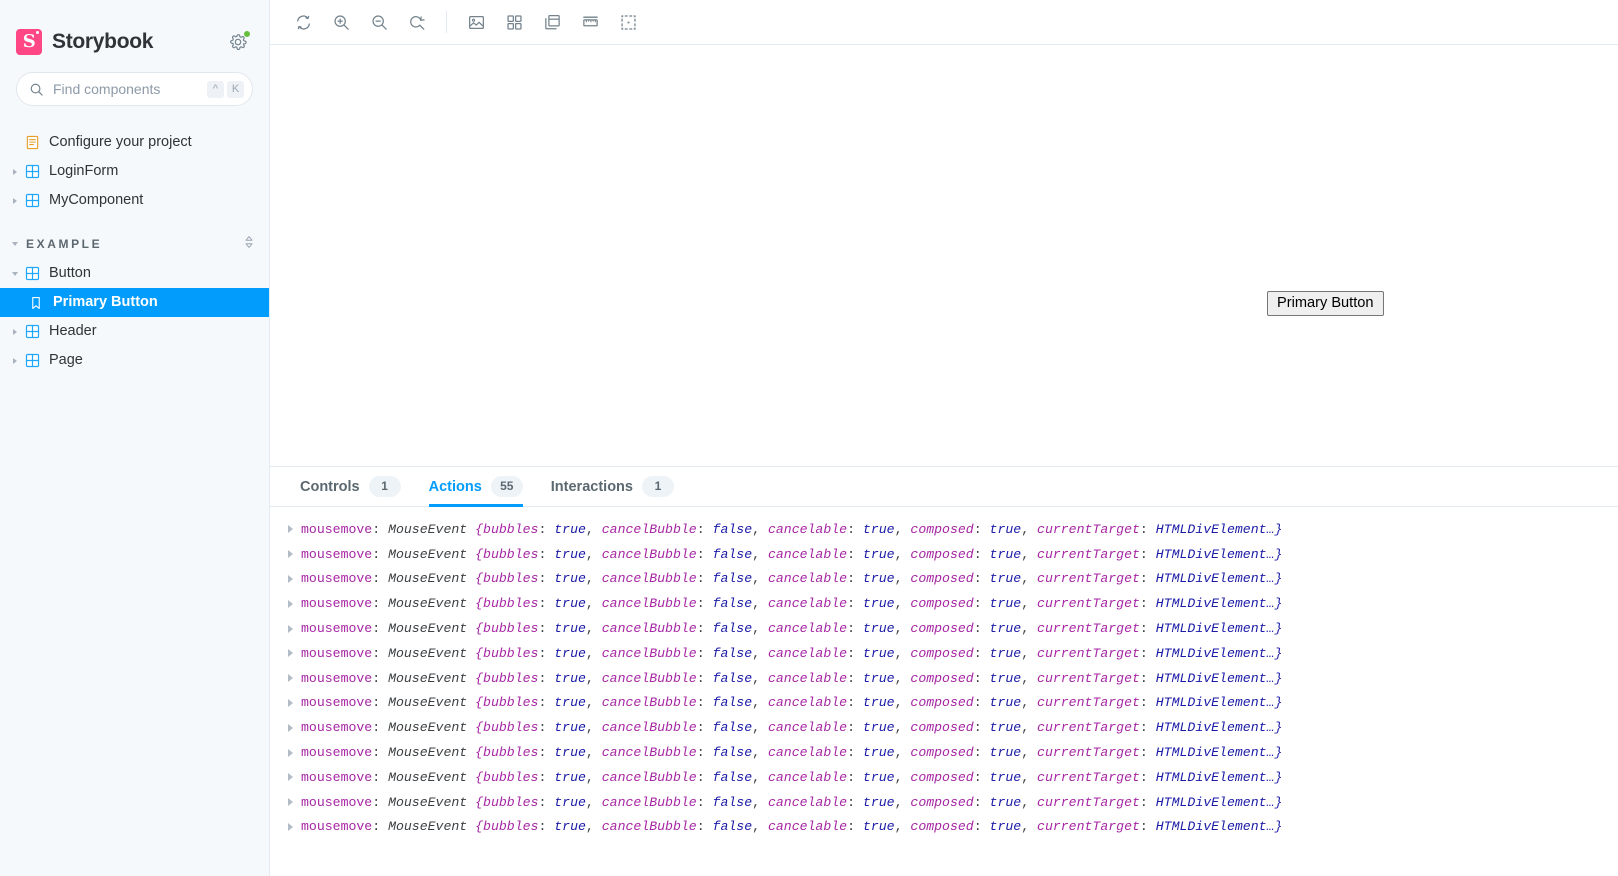  What do you see at coordinates (612, 486) in the screenshot?
I see `tab-interactions: Interactions 1` at bounding box center [612, 486].